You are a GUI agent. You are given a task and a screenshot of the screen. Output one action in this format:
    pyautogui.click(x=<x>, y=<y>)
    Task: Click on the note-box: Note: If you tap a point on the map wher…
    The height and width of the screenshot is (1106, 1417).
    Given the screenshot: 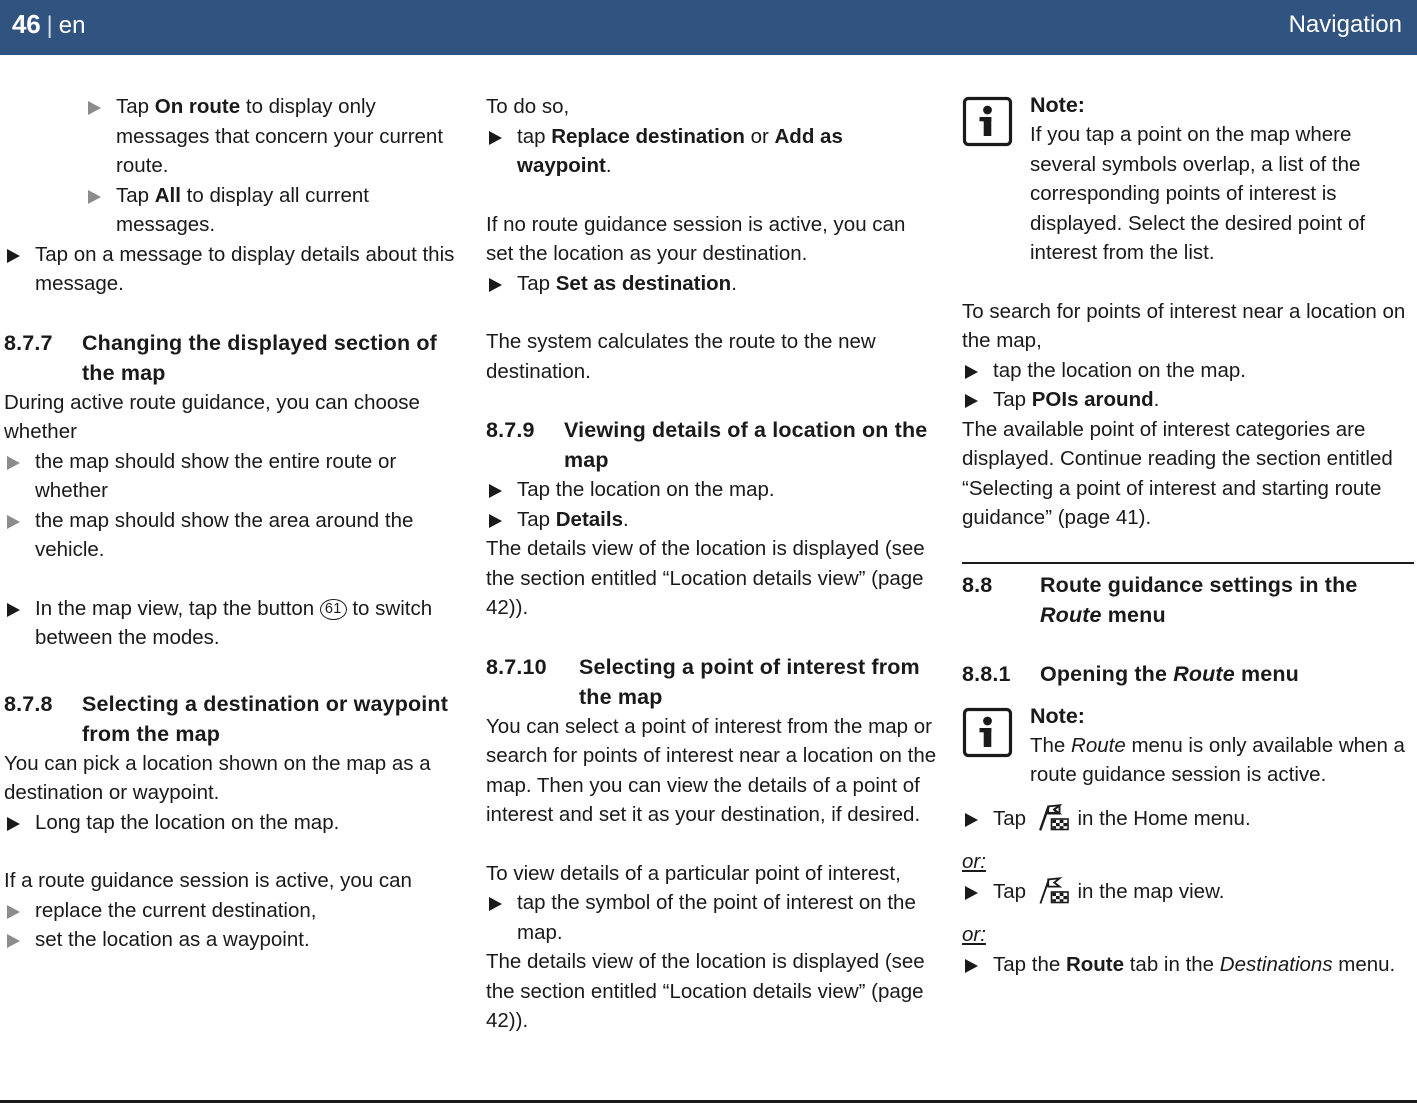 What is the action you would take?
    pyautogui.click(x=1188, y=180)
    